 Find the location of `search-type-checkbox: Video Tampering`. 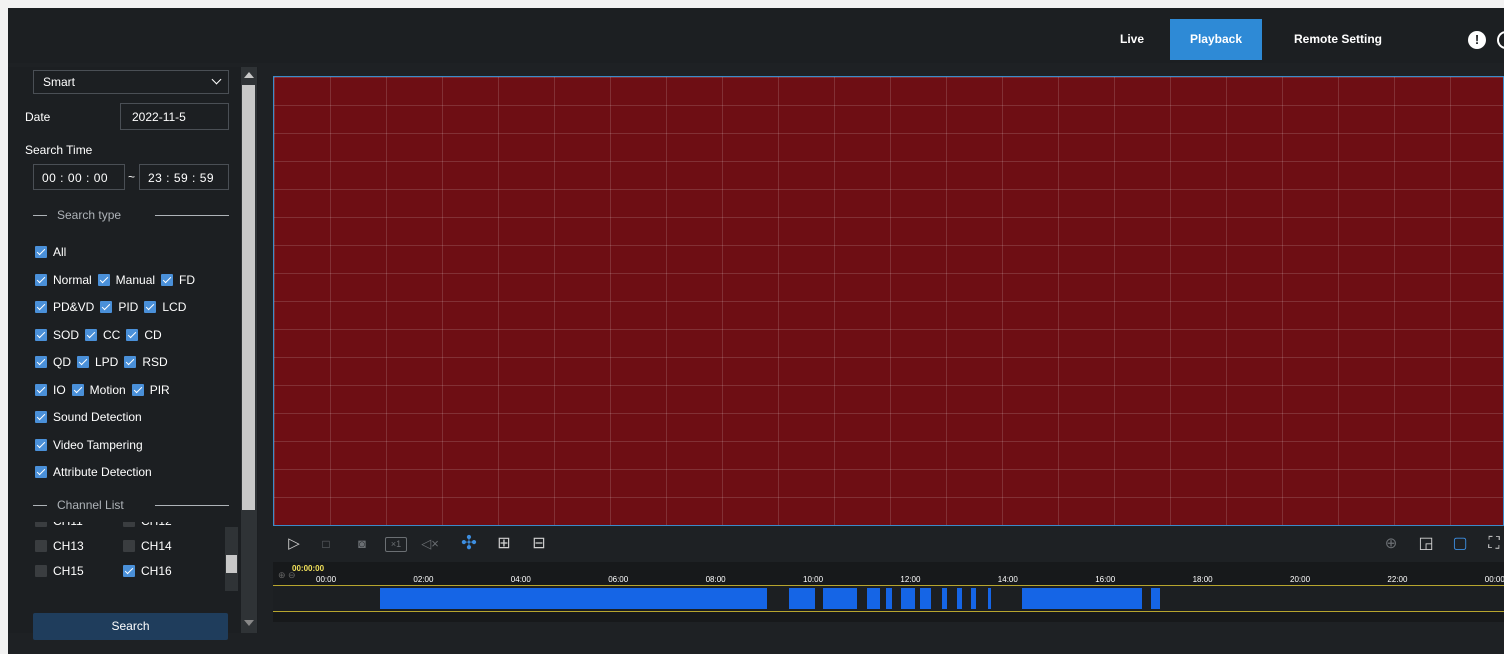

search-type-checkbox: Video Tampering is located at coordinates (89, 445).